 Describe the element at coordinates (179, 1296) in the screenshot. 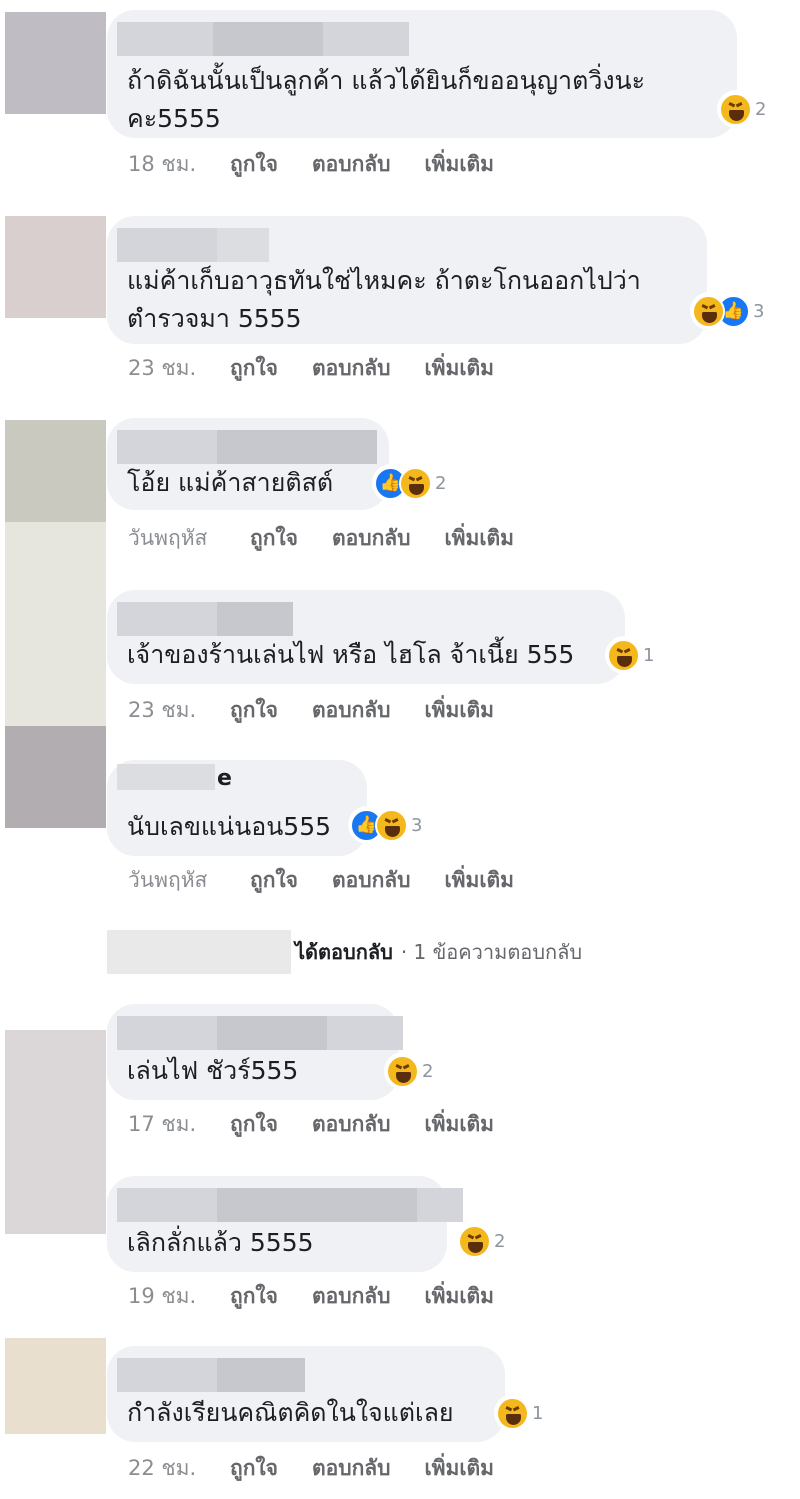

I see `timestamp: 19 ชม.` at that location.